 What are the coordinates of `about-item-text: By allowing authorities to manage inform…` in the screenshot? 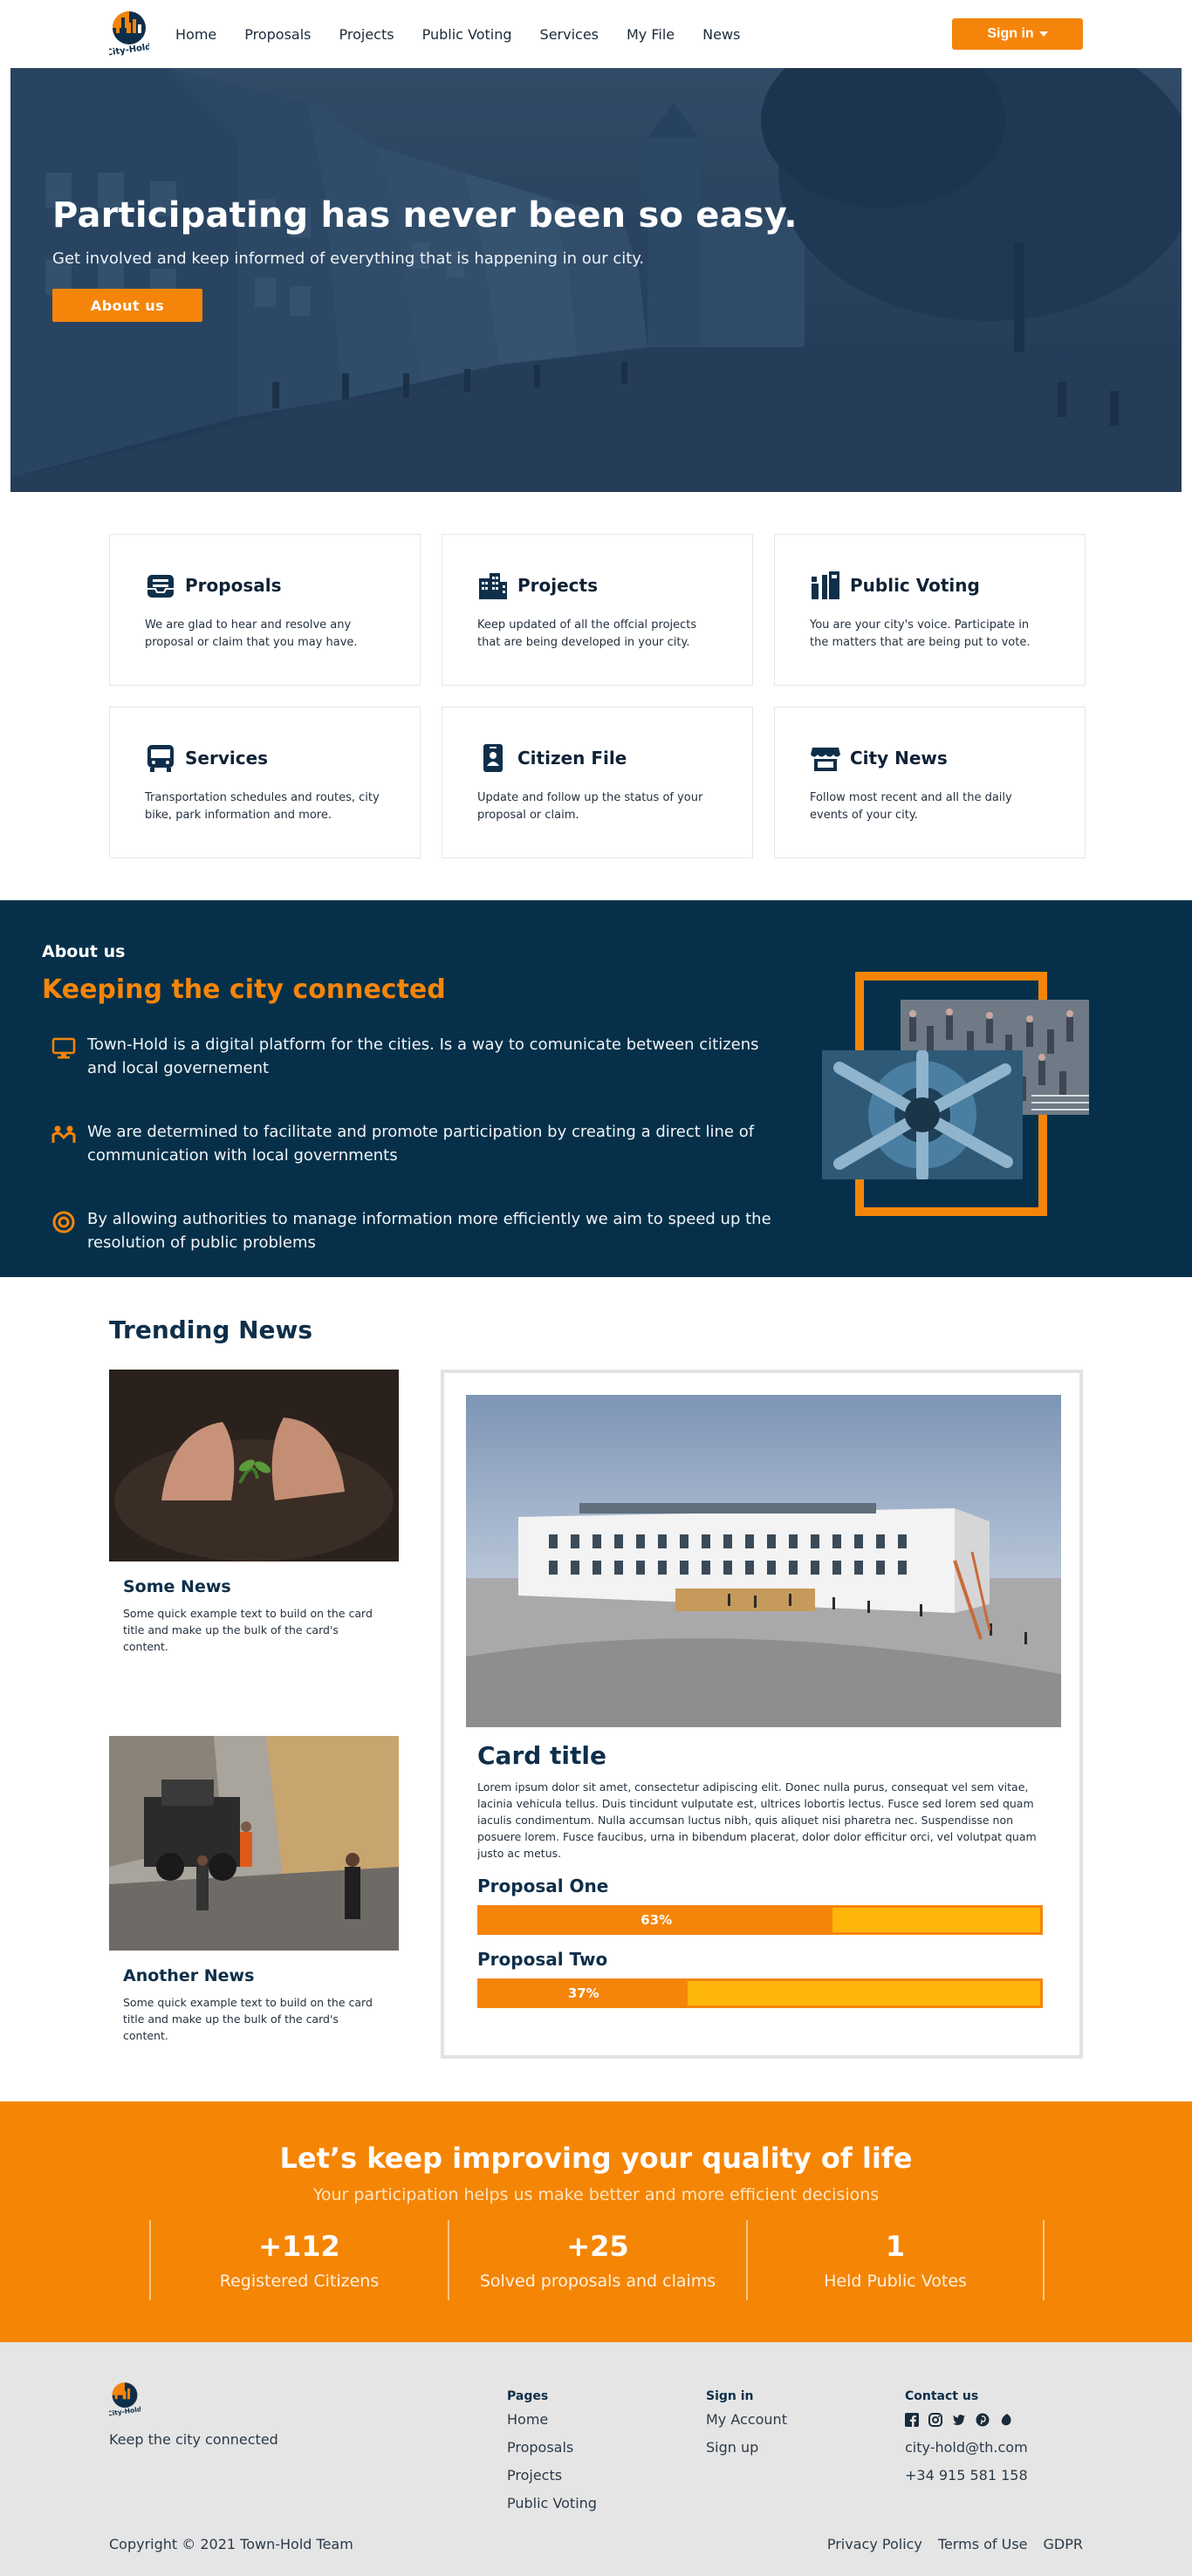 It's located at (429, 1231).